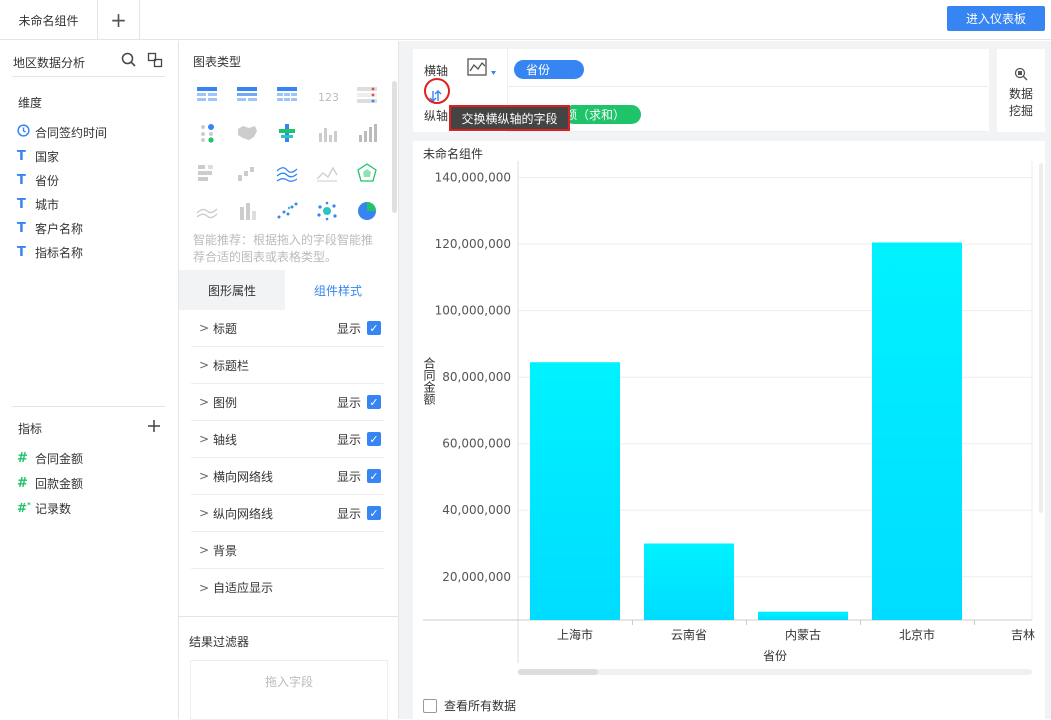 This screenshot has height=720, width=1051. Describe the element at coordinates (748, 114) in the screenshot. I see `y-axis-dropzone: 额（求和）` at that location.